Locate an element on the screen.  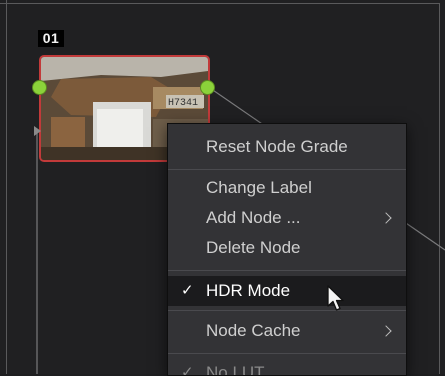
input-connector-dot-icon is located at coordinates (39, 87).